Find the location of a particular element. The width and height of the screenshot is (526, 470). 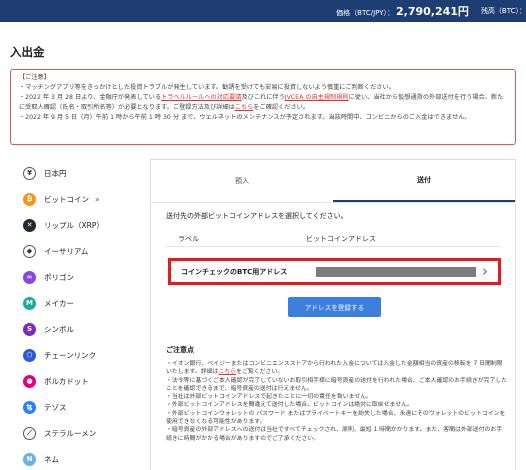

panel-tabs: 預入 送付 is located at coordinates (333, 181).